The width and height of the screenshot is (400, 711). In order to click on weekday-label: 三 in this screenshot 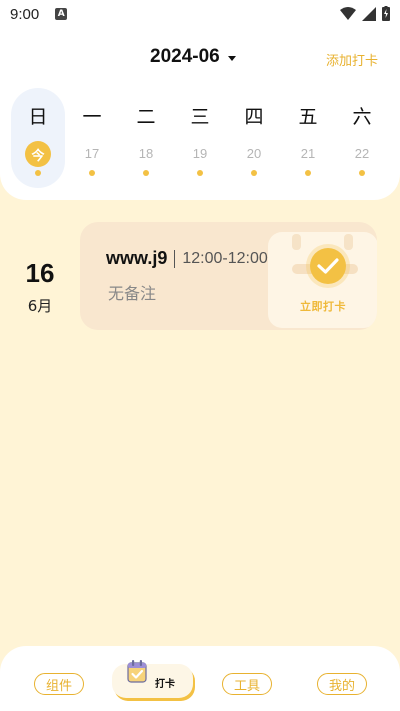, I will do `click(200, 117)`.